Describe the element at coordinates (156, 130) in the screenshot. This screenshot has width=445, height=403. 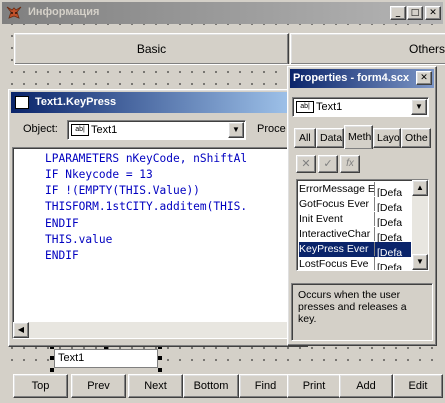
I see `object-dropdown: ab| Text1 ▼` at that location.